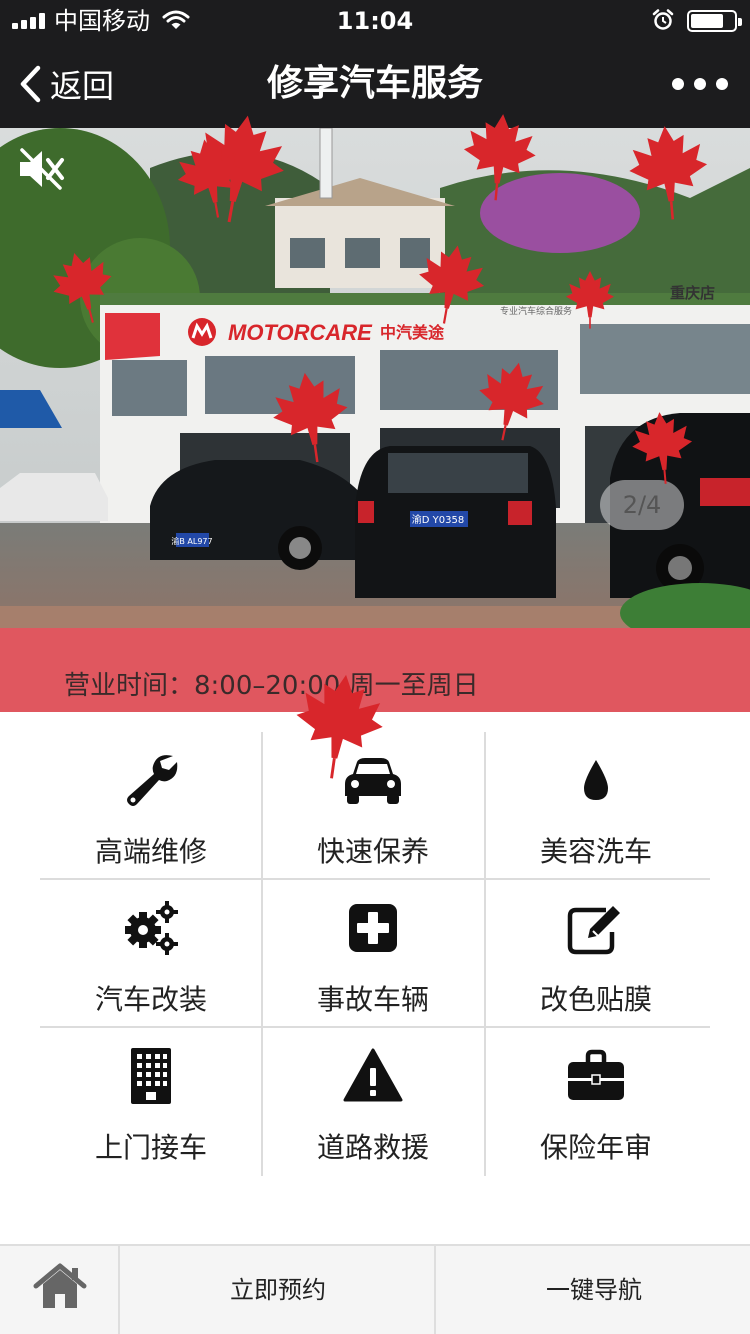 This screenshot has width=750, height=1334. I want to click on service-pickup: 上门接车, so click(151, 1101).